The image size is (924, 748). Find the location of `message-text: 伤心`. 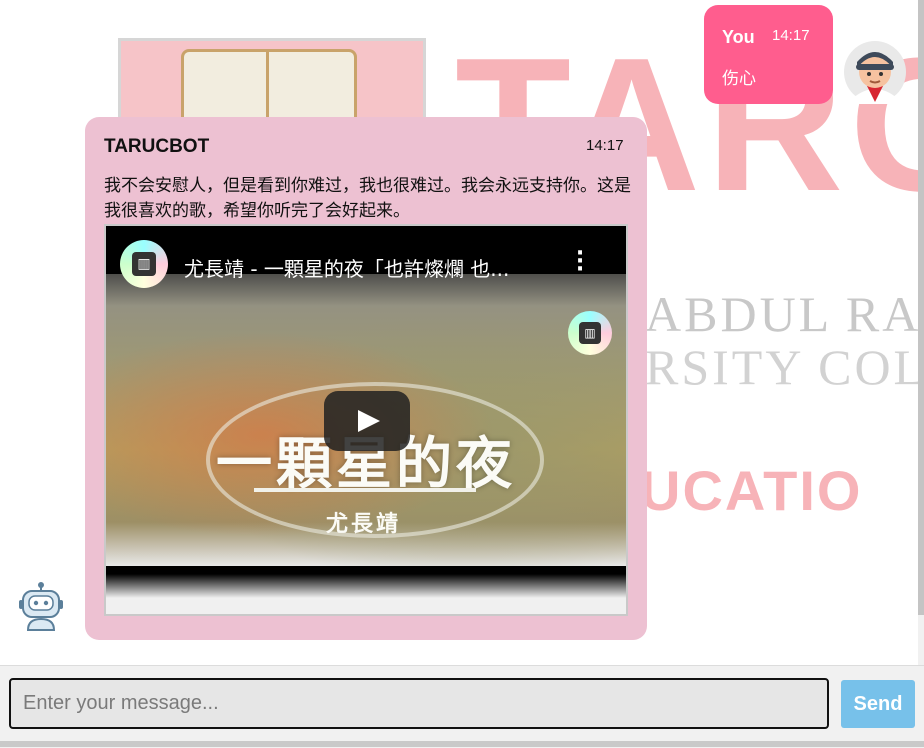

message-text: 伤心 is located at coordinates (739, 79).